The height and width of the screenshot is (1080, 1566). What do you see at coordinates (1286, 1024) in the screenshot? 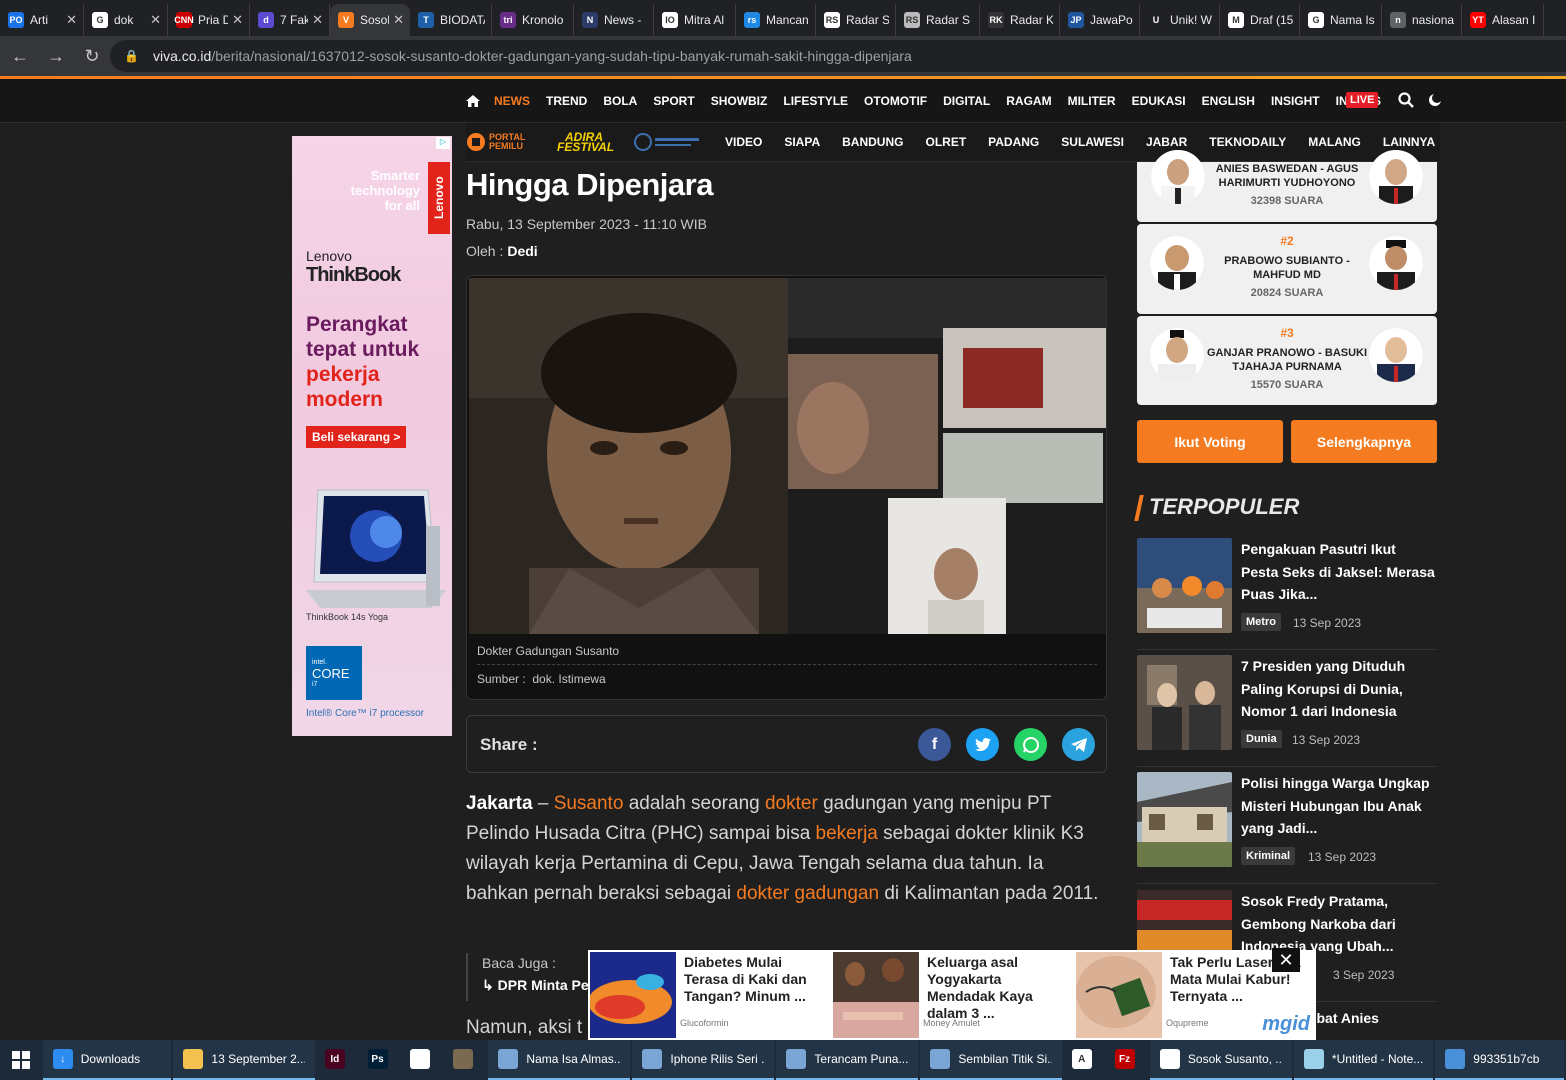
I see `mgid-logo: mgid` at bounding box center [1286, 1024].